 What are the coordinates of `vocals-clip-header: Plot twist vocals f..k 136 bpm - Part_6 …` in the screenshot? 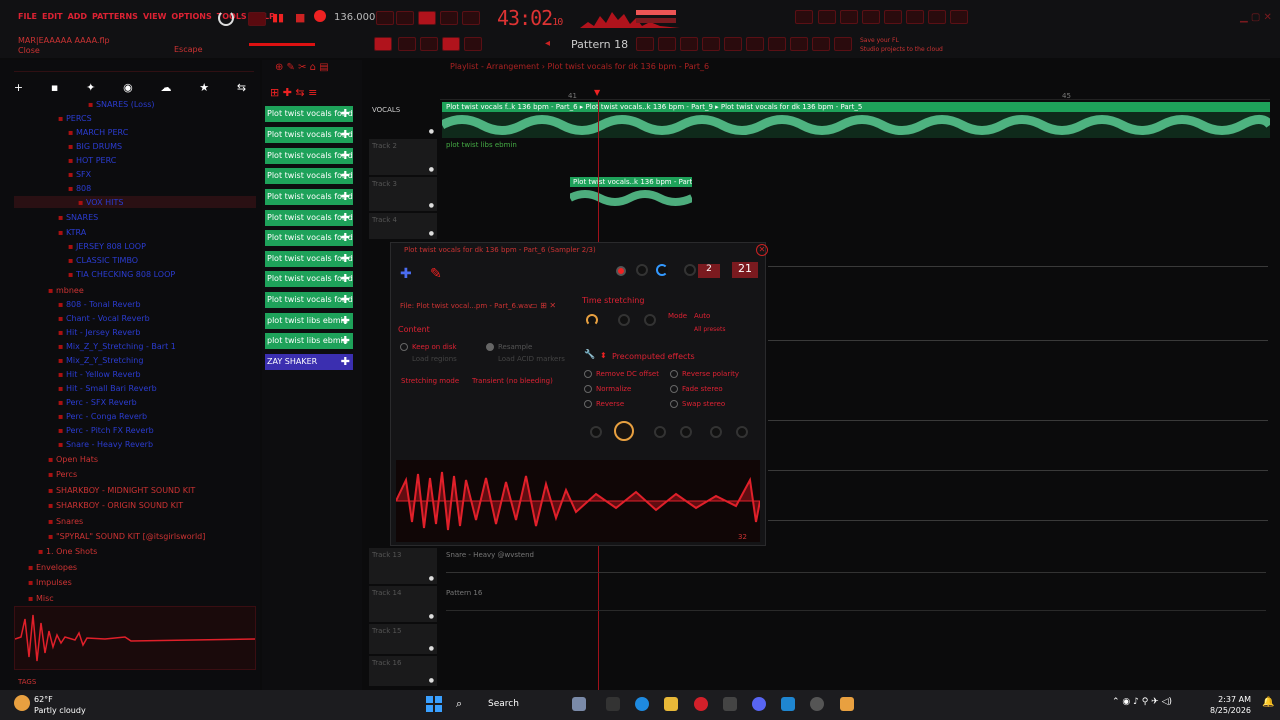 It's located at (856, 107).